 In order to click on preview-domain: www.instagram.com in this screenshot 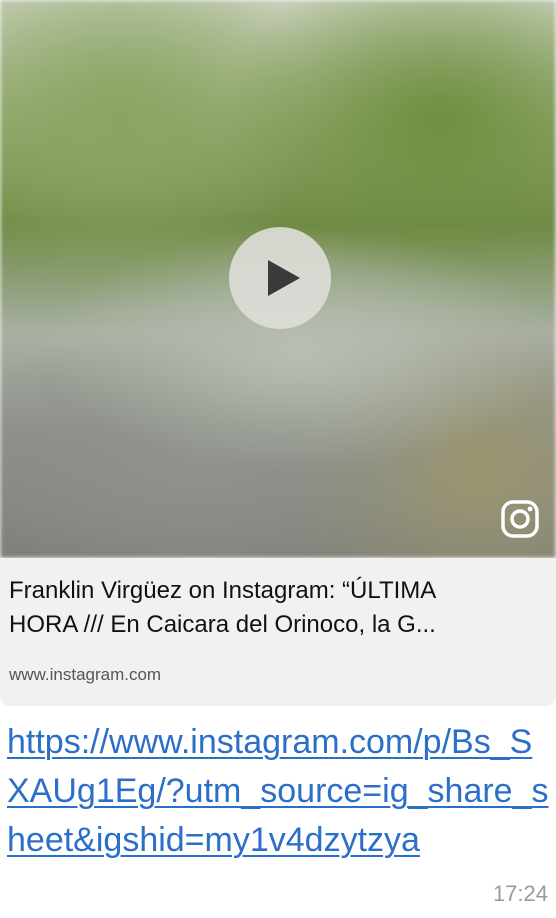, I will do `click(85, 674)`.